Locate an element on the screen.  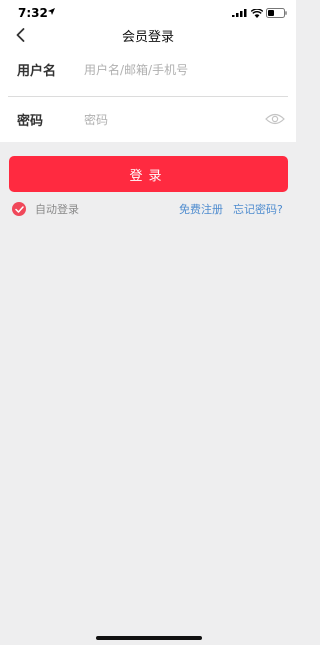
username-label: 用户名 is located at coordinates (37, 71).